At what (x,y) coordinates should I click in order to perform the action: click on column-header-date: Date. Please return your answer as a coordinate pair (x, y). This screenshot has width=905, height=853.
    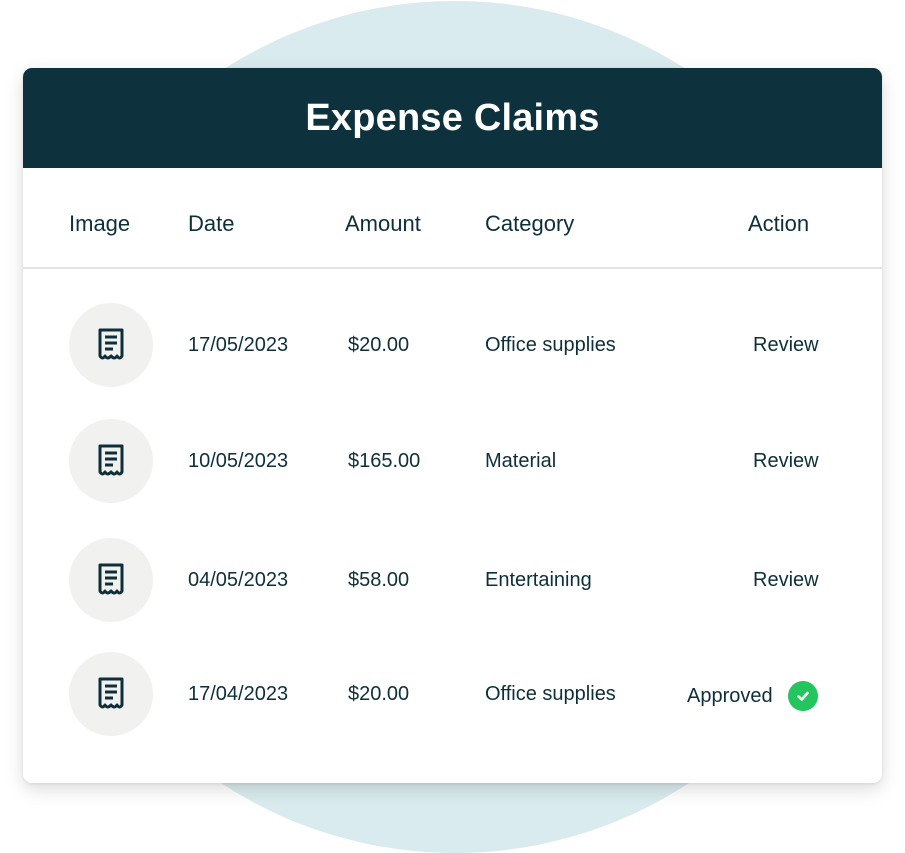
    Looking at the image, I should click on (211, 223).